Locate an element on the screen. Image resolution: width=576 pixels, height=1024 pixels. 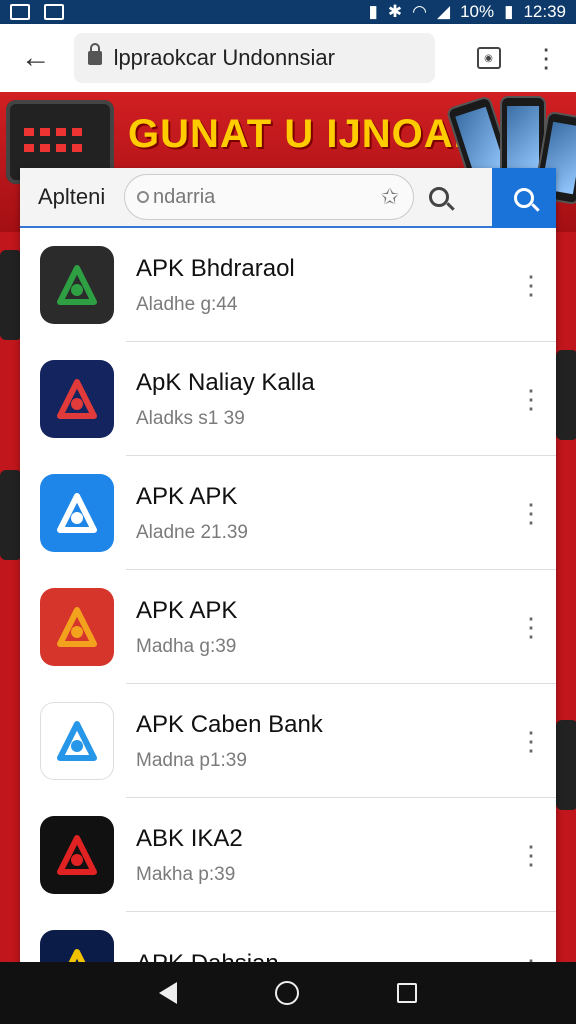
image-icon is located at coordinates (54, 12).